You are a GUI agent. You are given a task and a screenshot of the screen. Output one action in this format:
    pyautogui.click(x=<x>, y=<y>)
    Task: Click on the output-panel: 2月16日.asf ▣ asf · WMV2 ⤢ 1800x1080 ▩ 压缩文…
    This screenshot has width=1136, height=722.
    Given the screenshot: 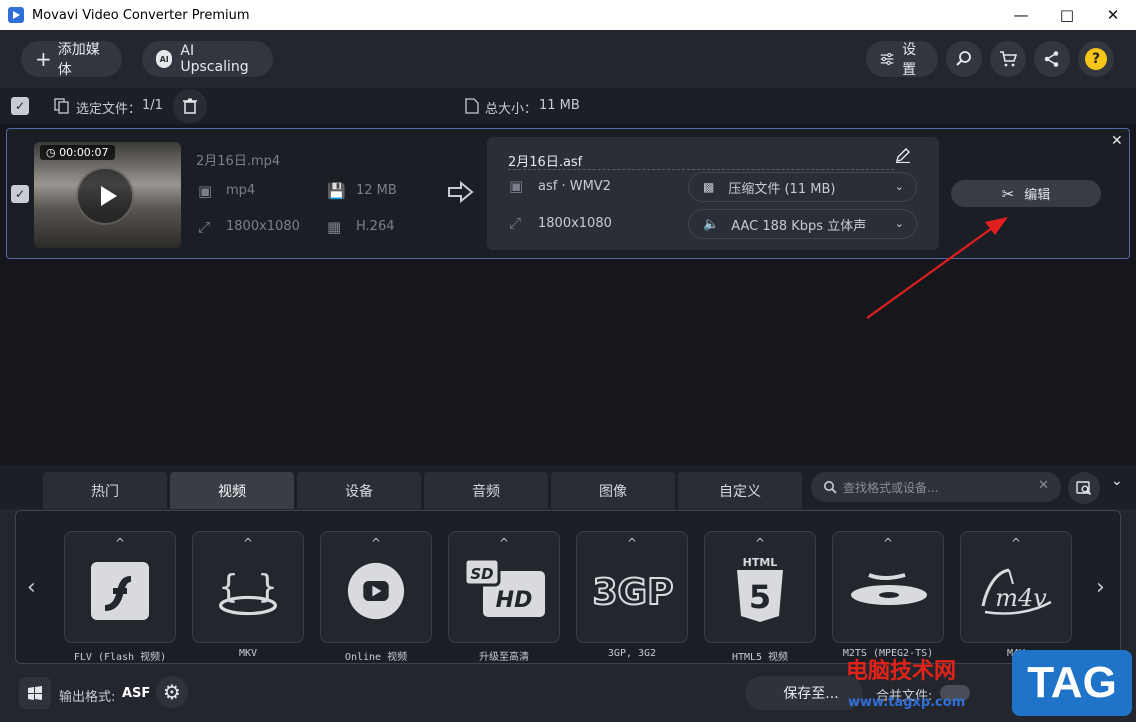 What is the action you would take?
    pyautogui.click(x=713, y=193)
    